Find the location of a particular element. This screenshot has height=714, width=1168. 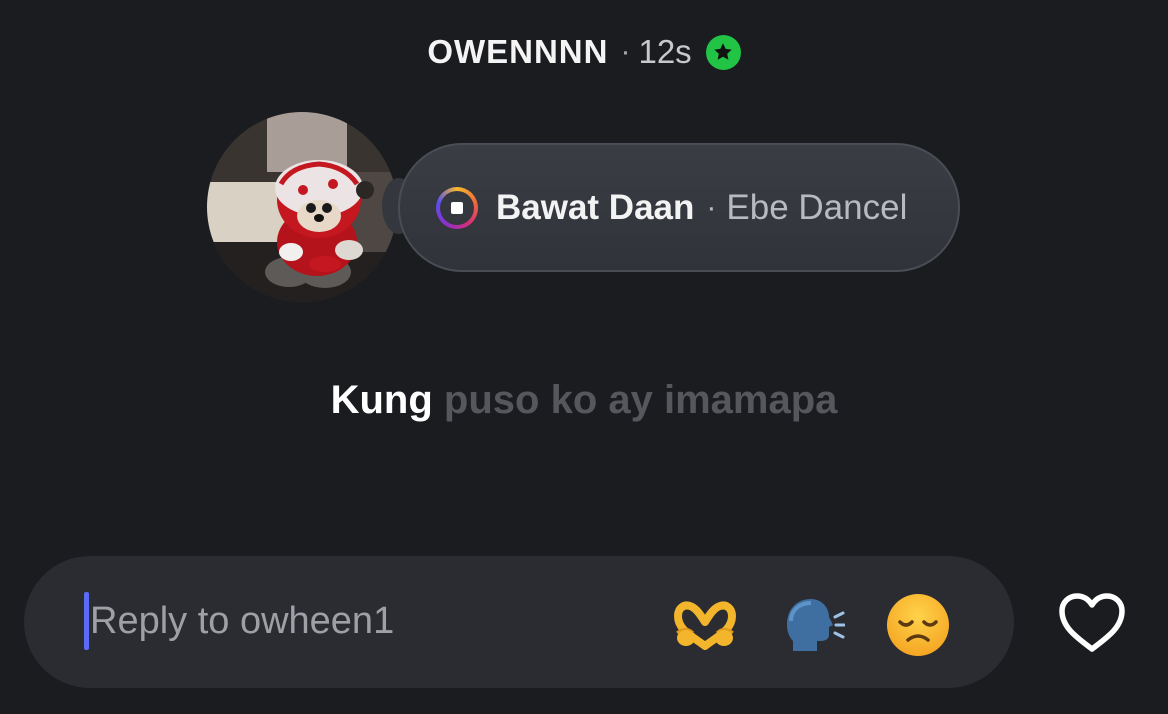

disappointed-face-emoji-icon is located at coordinates (918, 625).